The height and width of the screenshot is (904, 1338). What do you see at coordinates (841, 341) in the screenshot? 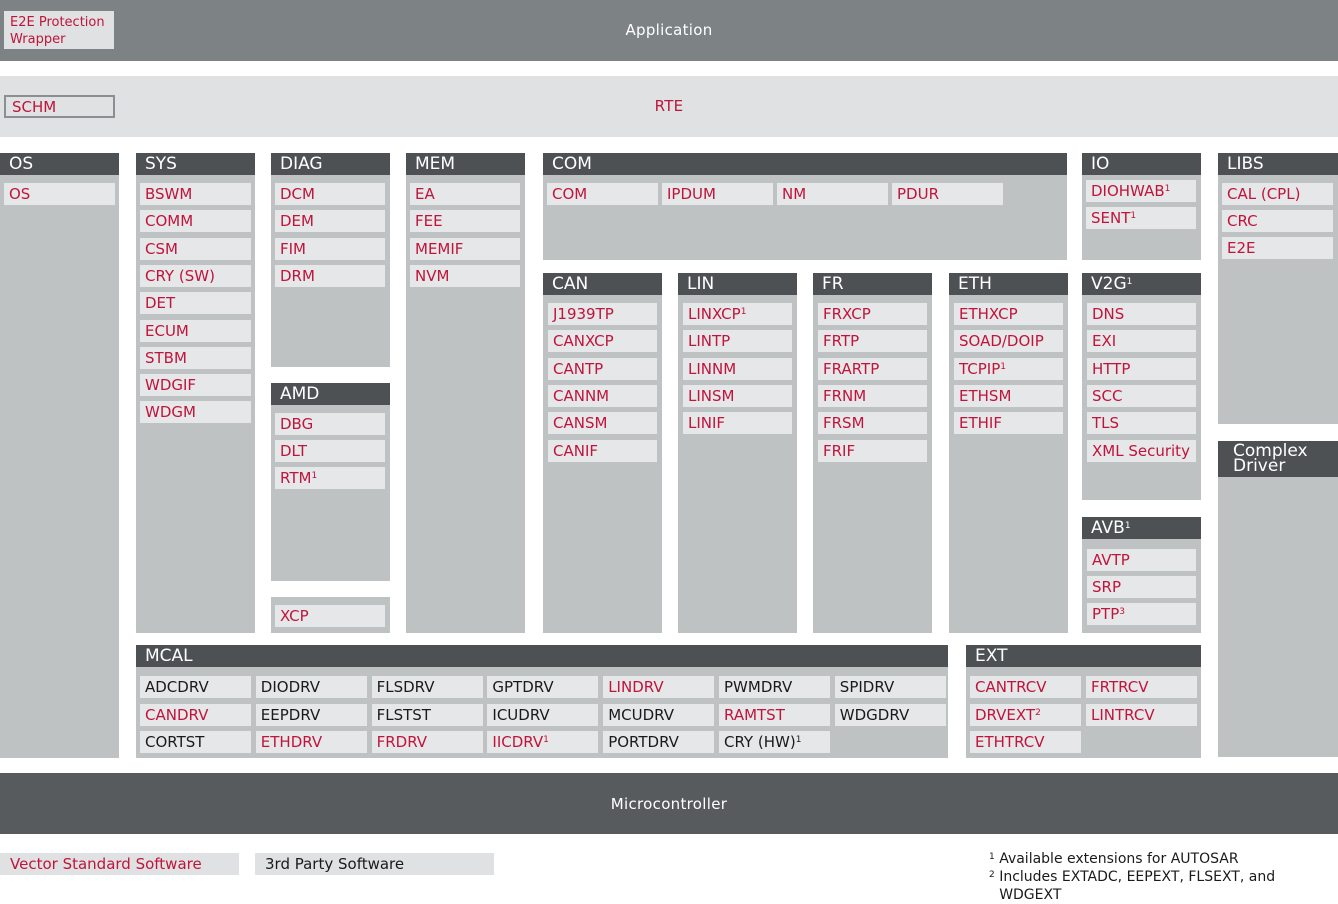
I see `module-frtp-label: FRTP` at bounding box center [841, 341].